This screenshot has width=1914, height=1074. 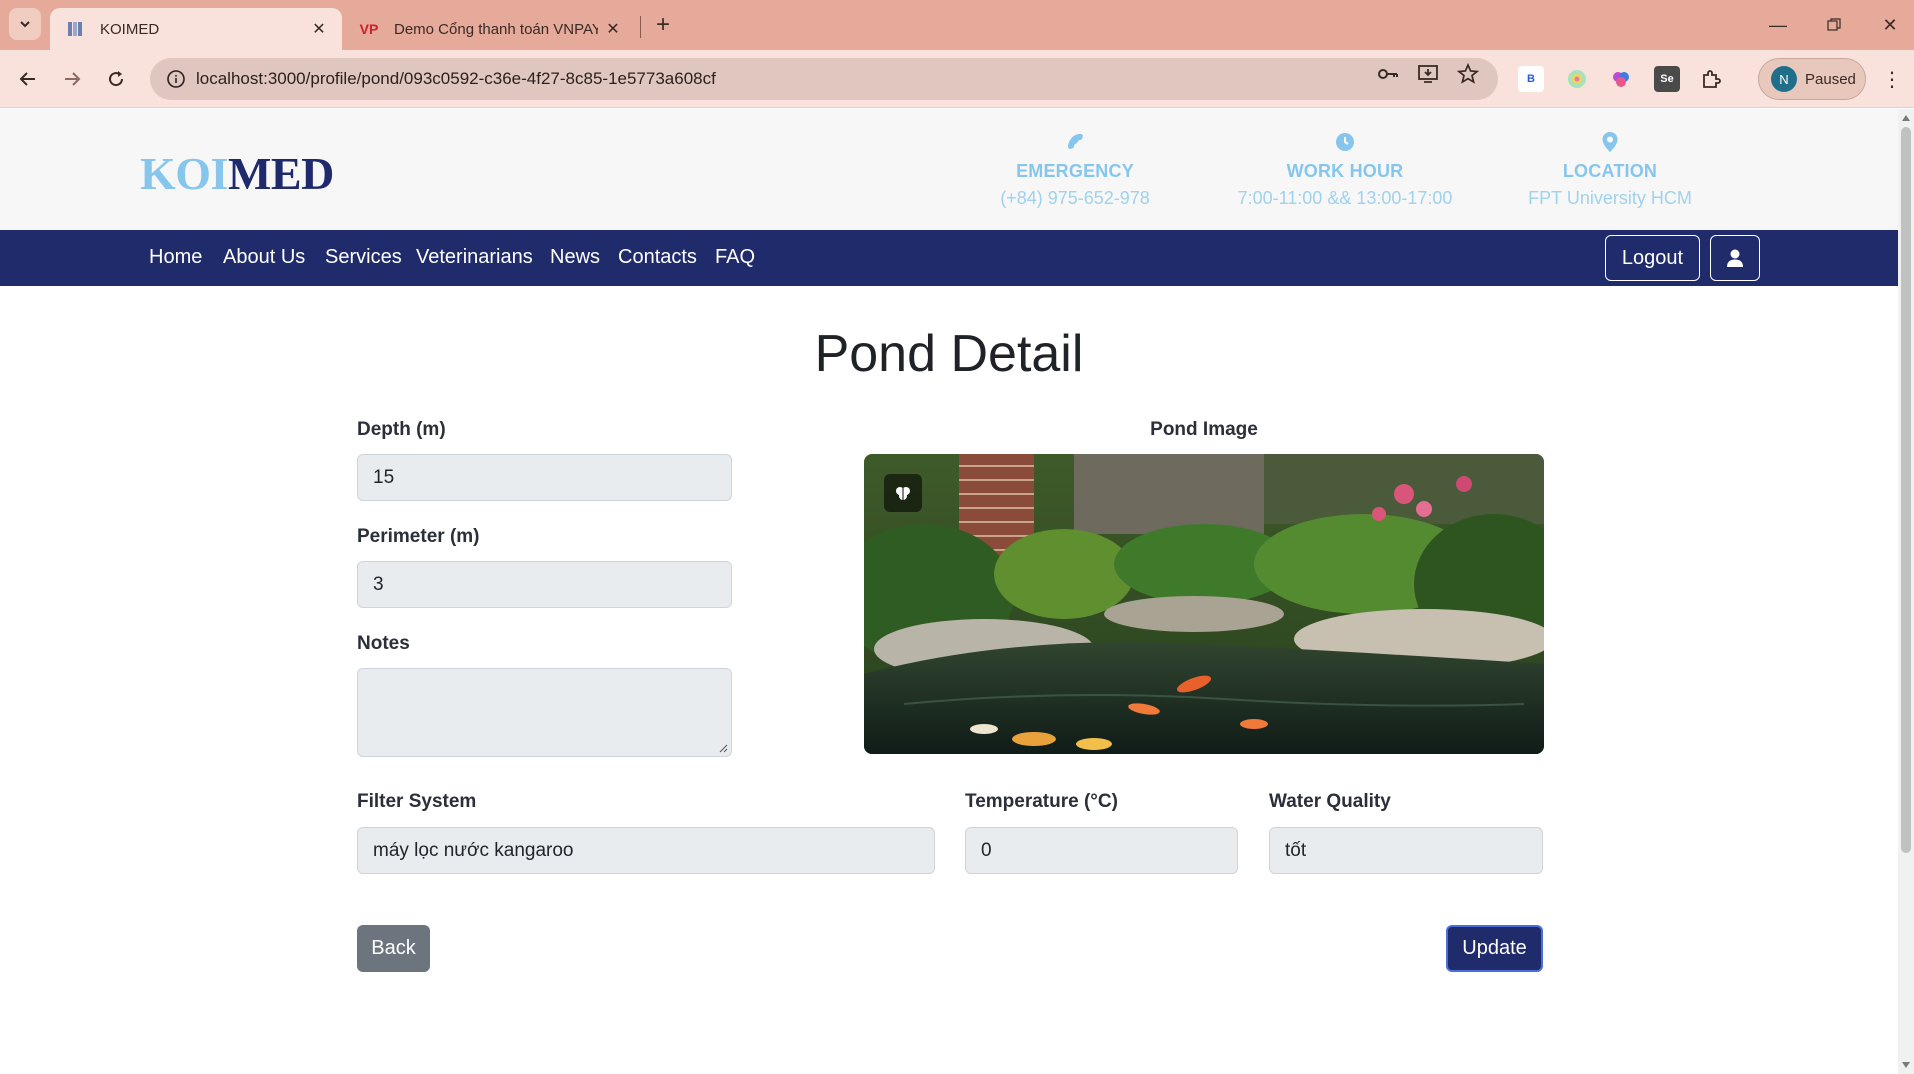 I want to click on close-window-button: ✕, so click(x=1888, y=25).